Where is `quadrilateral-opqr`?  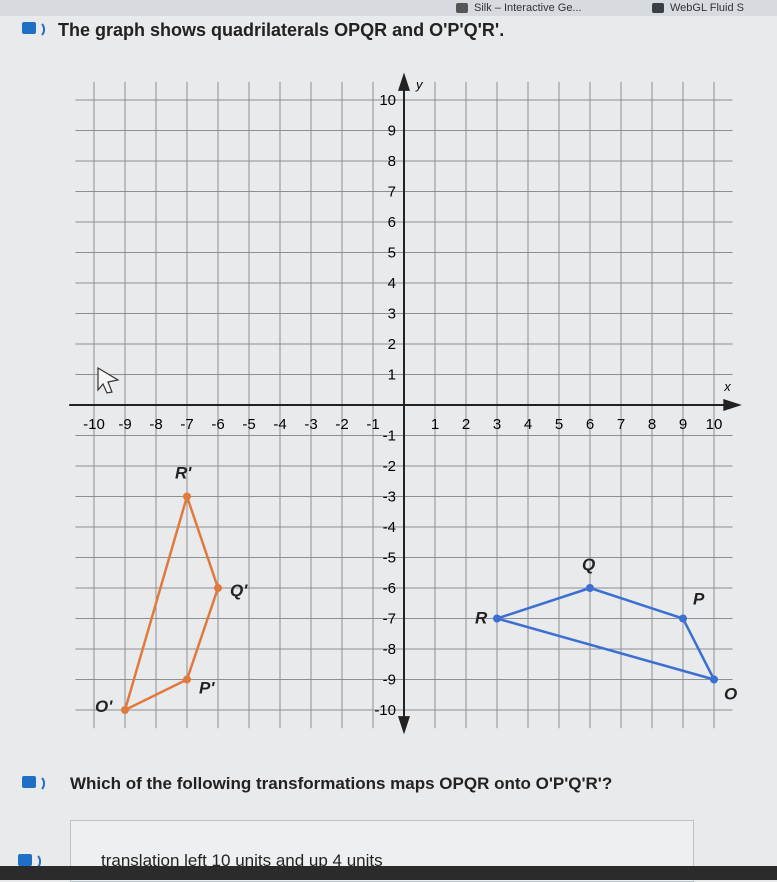 quadrilateral-opqr is located at coordinates (604, 634).